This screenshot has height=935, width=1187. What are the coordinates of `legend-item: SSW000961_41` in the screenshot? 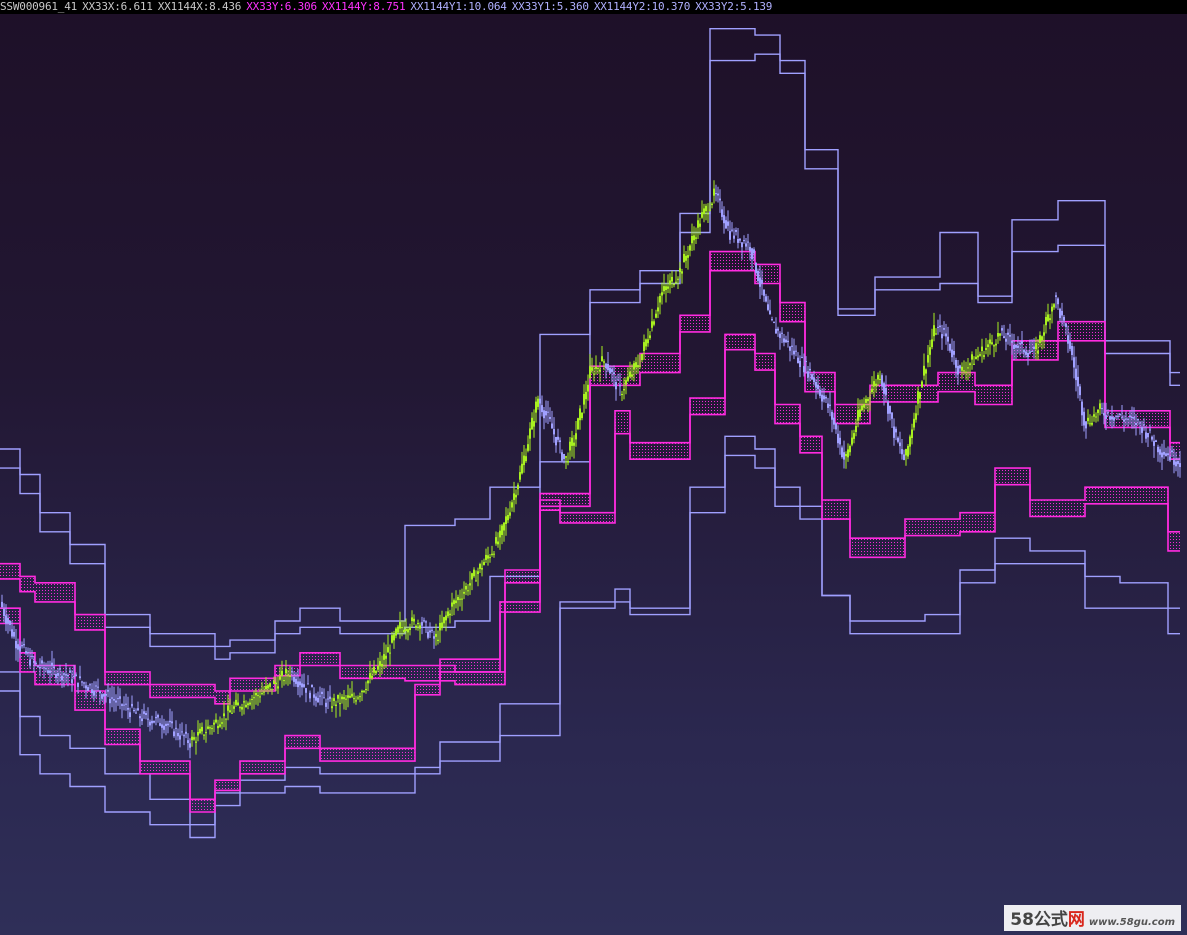 It's located at (39, 6).